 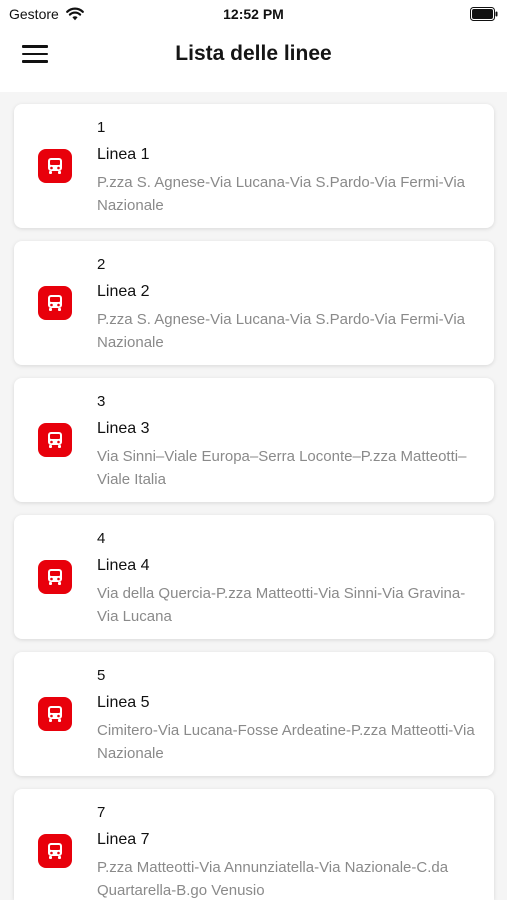 What do you see at coordinates (101, 127) in the screenshot?
I see `line-code: 1` at bounding box center [101, 127].